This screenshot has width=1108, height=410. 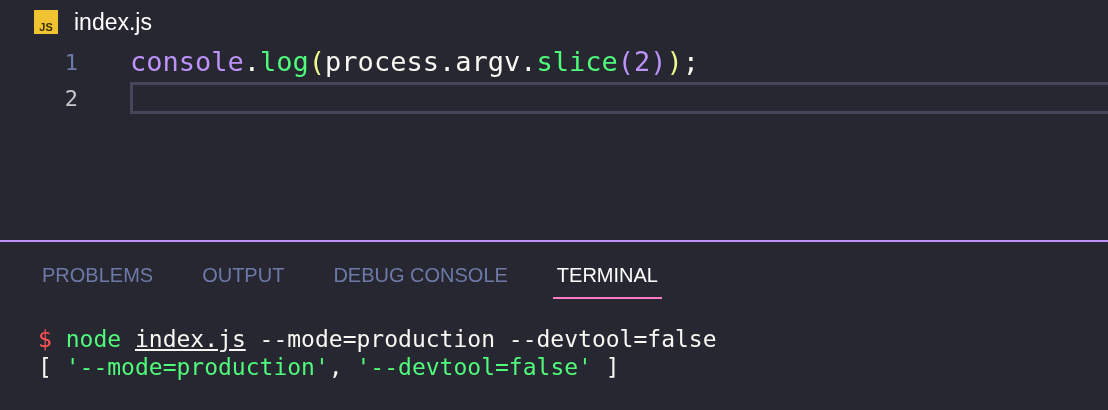 What do you see at coordinates (329, 367) in the screenshot?
I see `terminal-line: [ '--mode=production', '--devtool=false' ]` at bounding box center [329, 367].